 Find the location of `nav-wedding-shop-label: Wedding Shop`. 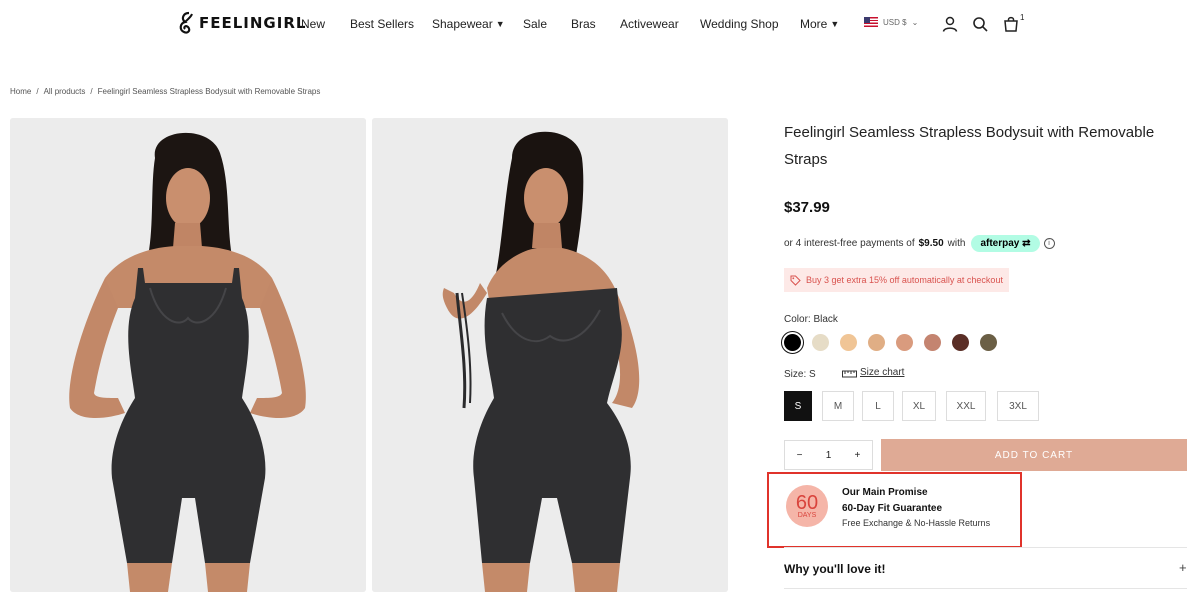

nav-wedding-shop-label: Wedding Shop is located at coordinates (739, 24).